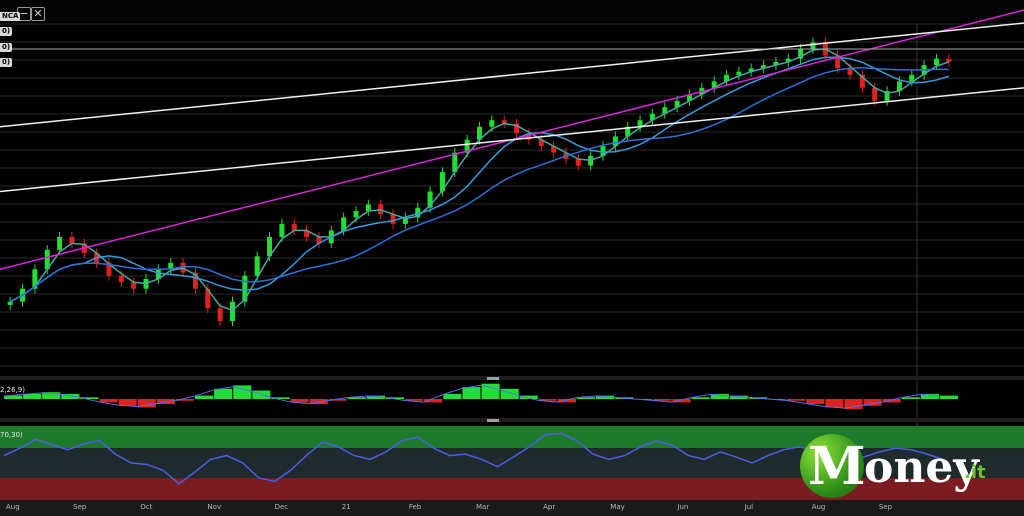 The width and height of the screenshot is (1024, 516). What do you see at coordinates (10, 16) in the screenshot?
I see `symbol-tag: NCA` at bounding box center [10, 16].